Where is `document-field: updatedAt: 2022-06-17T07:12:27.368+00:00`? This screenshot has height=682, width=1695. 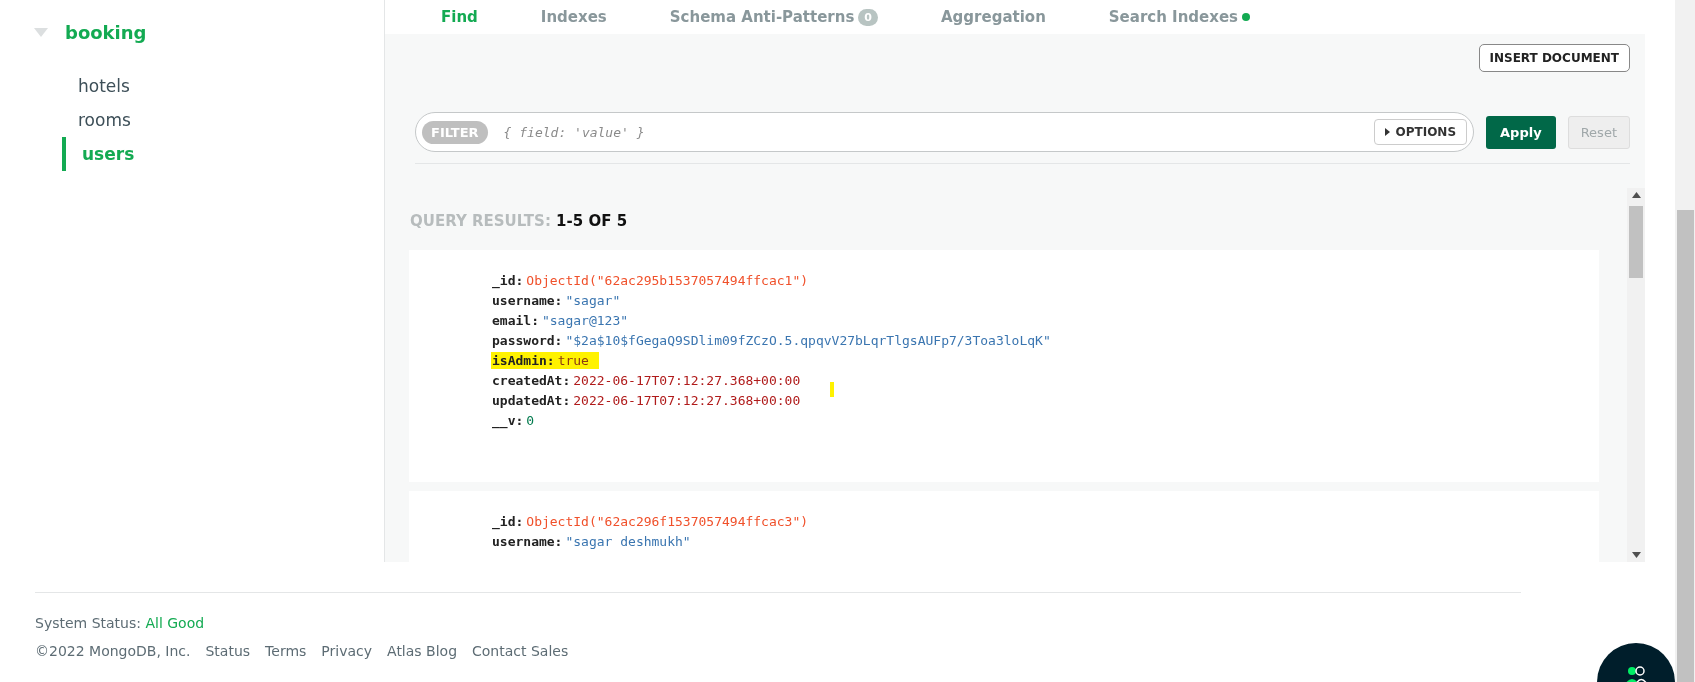 document-field: updatedAt: 2022-06-17T07:12:27.368+00:00 is located at coordinates (646, 400).